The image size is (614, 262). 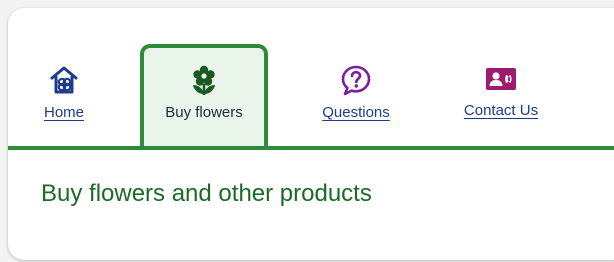 What do you see at coordinates (204, 112) in the screenshot?
I see `tab-buy-flowers-label: Buy flowers` at bounding box center [204, 112].